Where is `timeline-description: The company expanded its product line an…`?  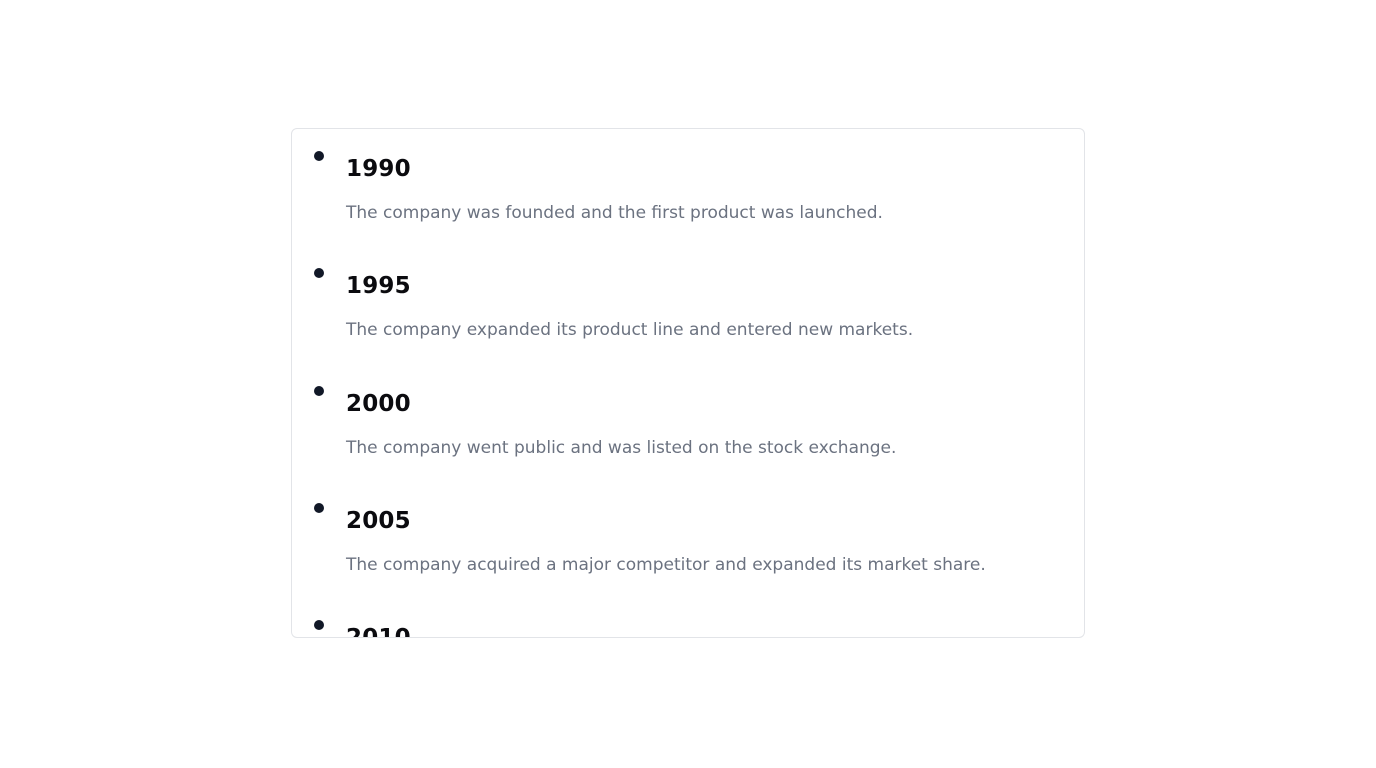 timeline-description: The company expanded its product line an… is located at coordinates (630, 330).